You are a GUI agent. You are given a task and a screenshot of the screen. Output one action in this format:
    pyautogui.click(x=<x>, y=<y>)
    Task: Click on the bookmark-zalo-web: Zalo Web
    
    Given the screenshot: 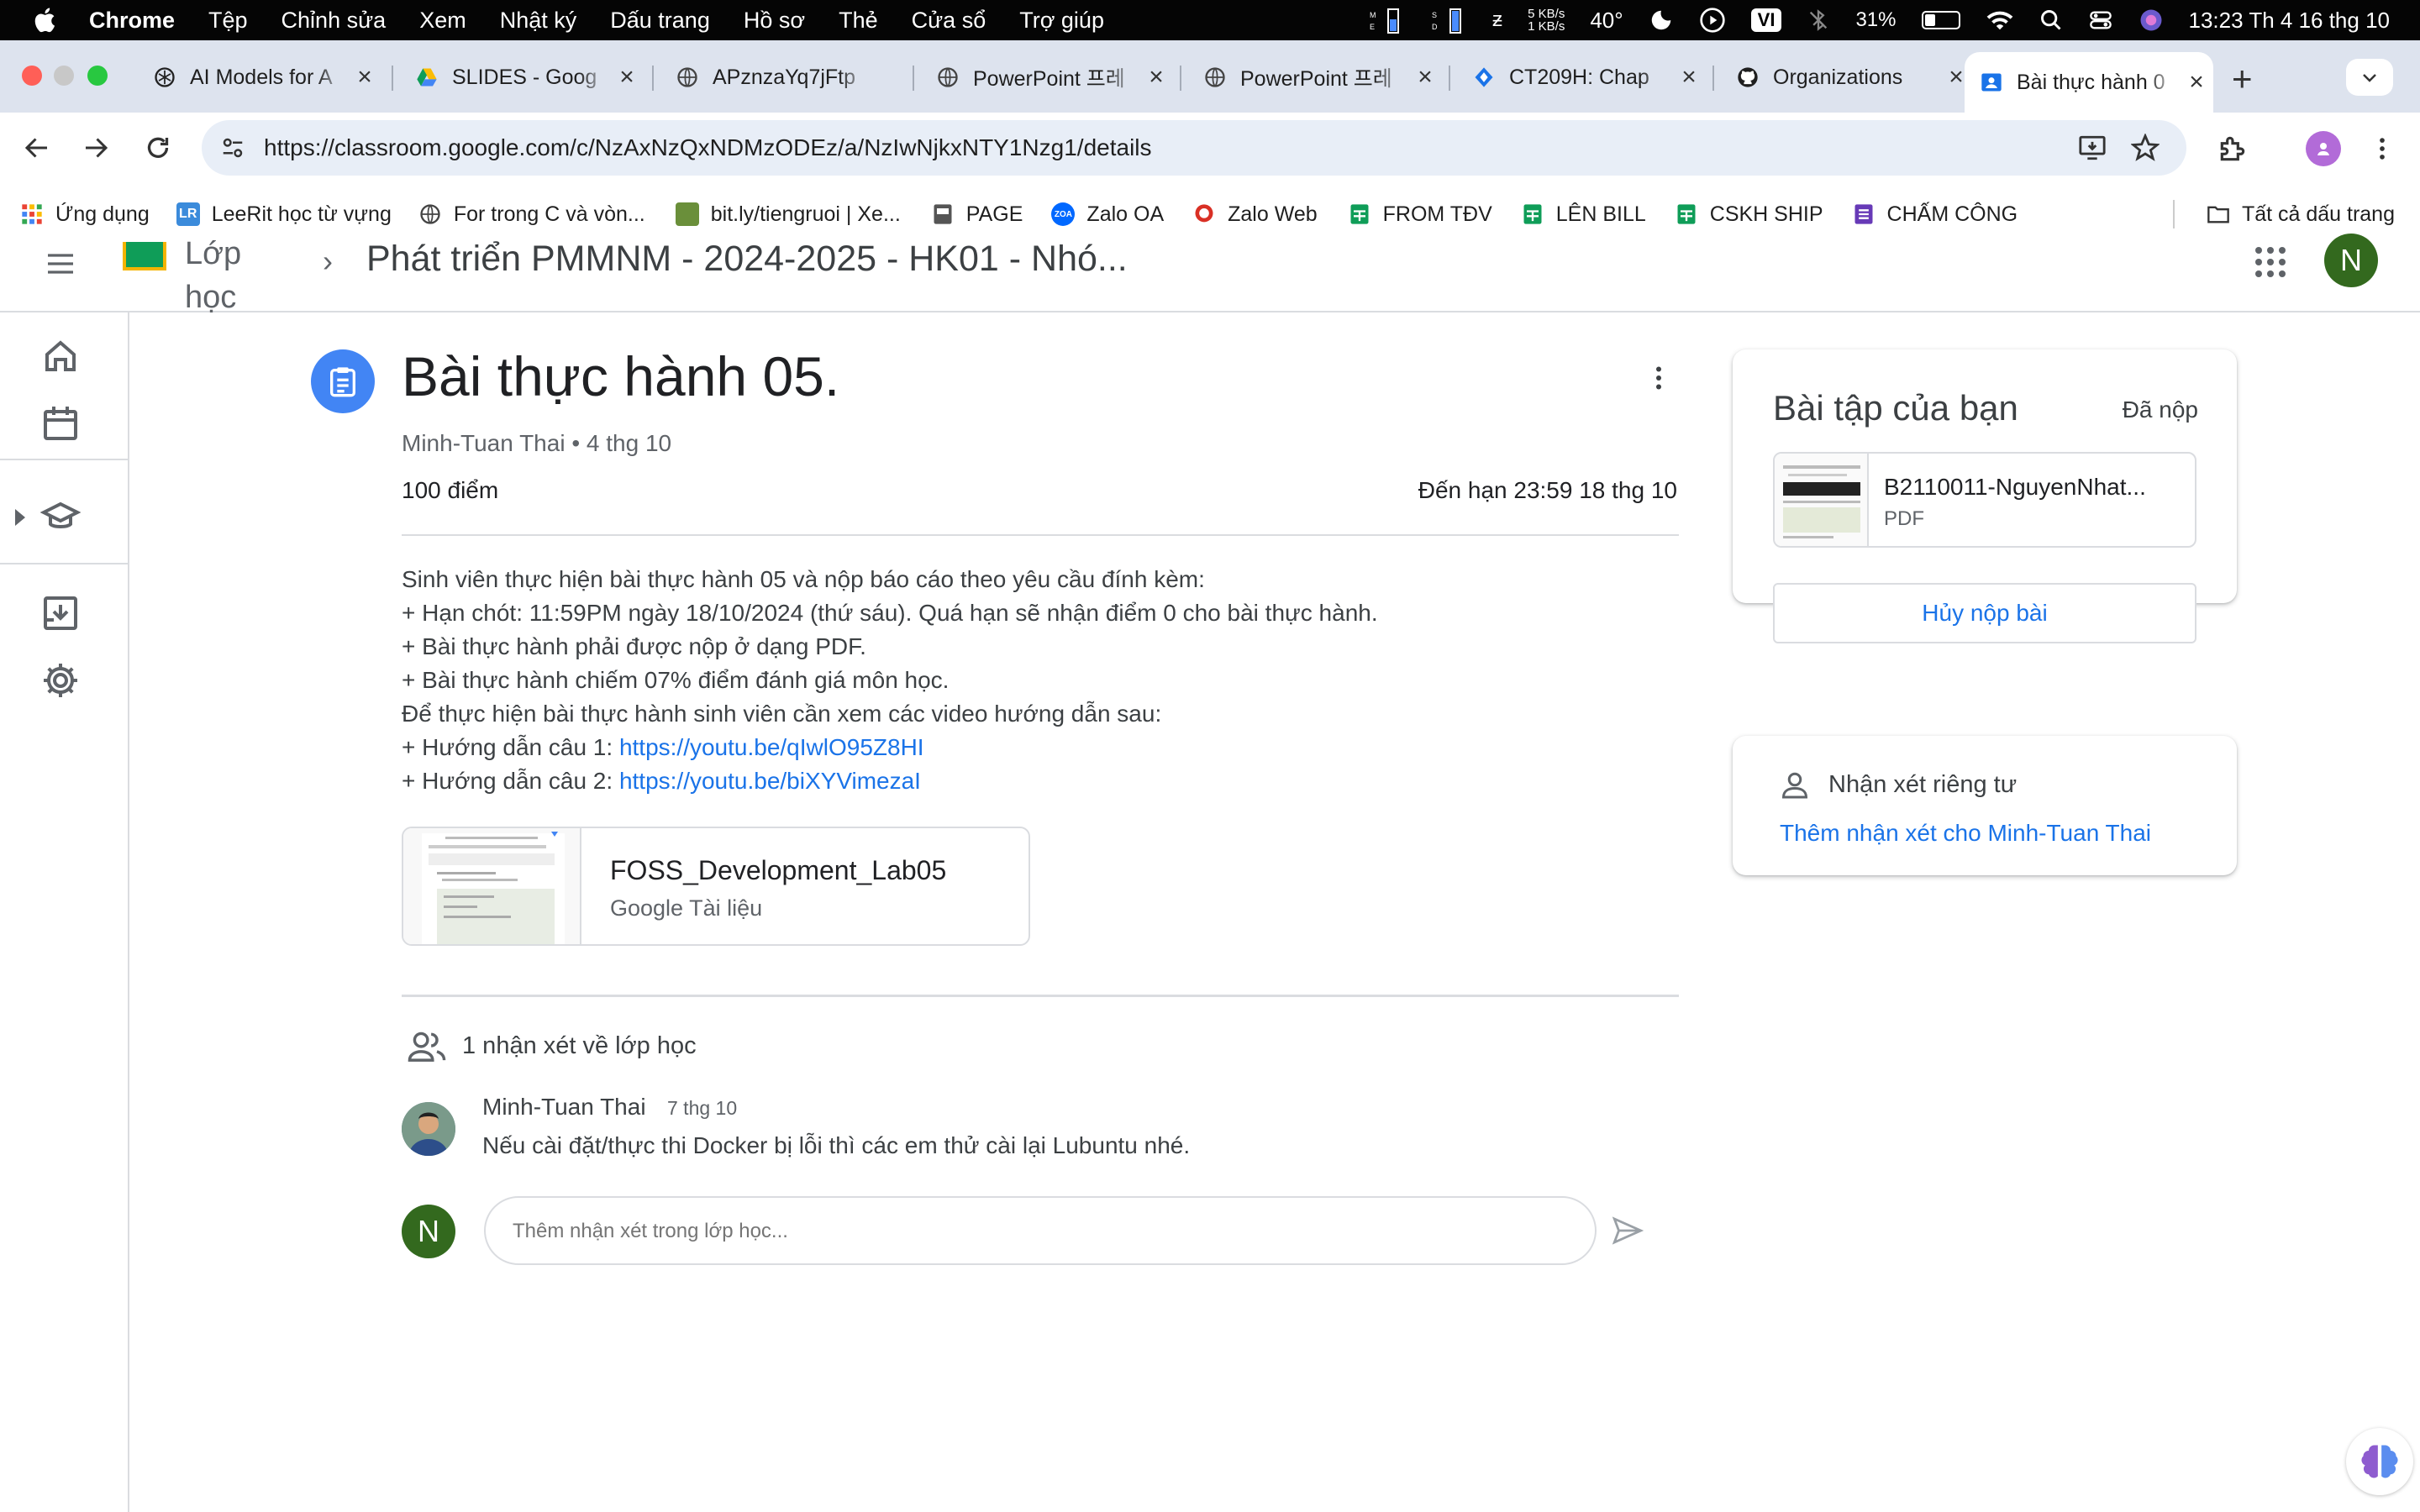 What is the action you would take?
    pyautogui.click(x=1255, y=214)
    